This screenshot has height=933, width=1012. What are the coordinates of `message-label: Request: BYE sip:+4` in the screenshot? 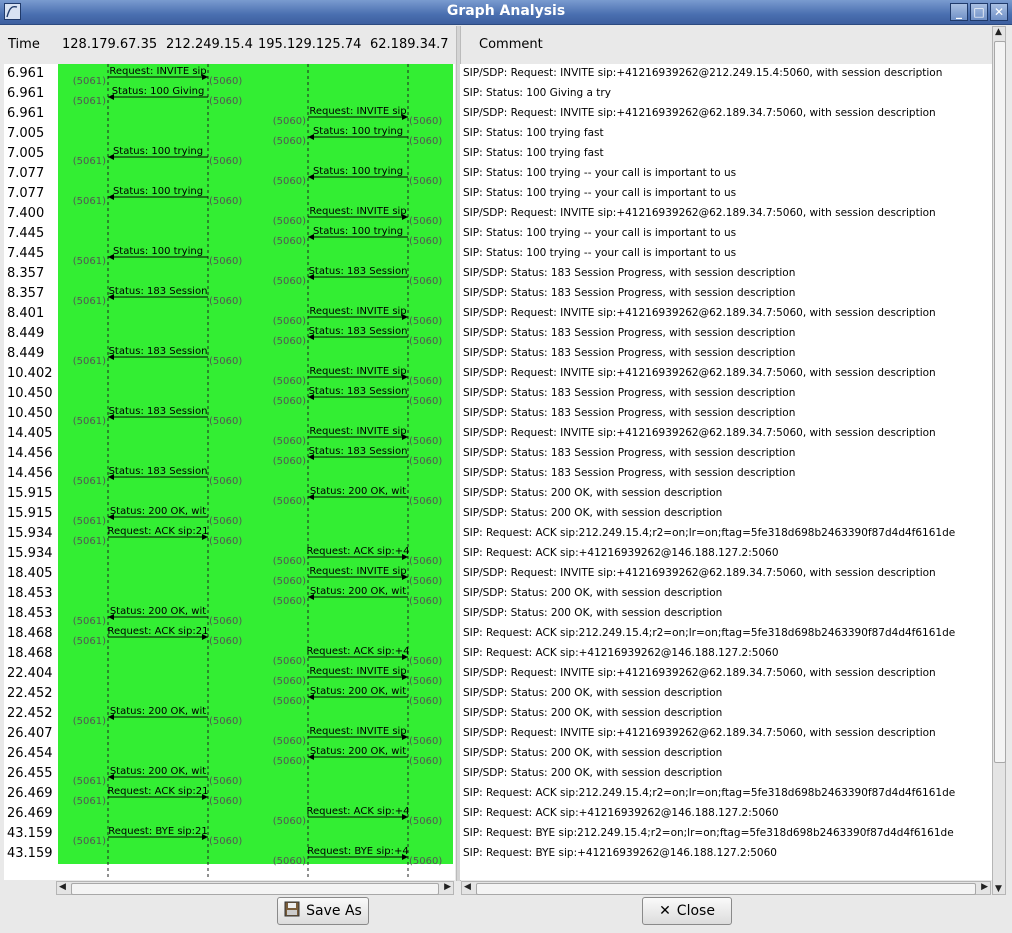 It's located at (358, 851).